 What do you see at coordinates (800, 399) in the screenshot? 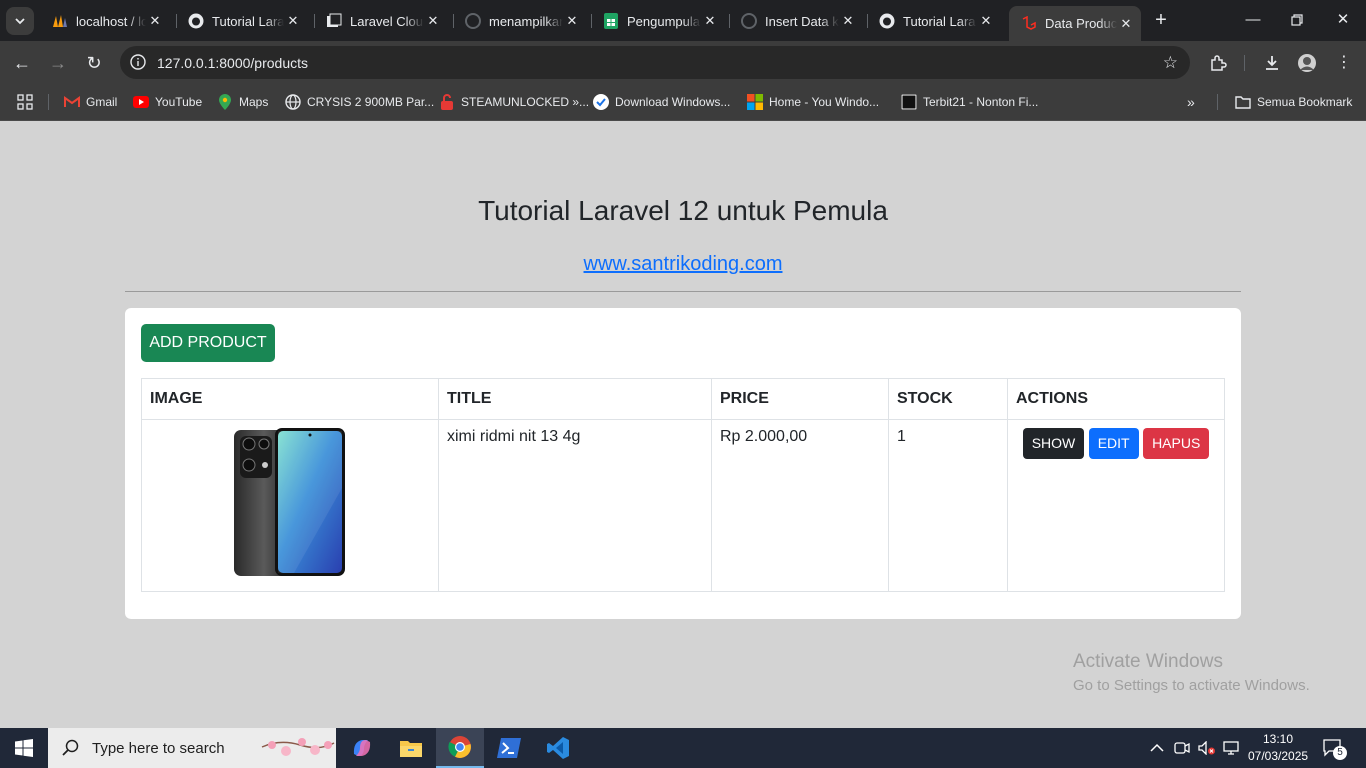
I see `column-header-price: PRICE` at bounding box center [800, 399].